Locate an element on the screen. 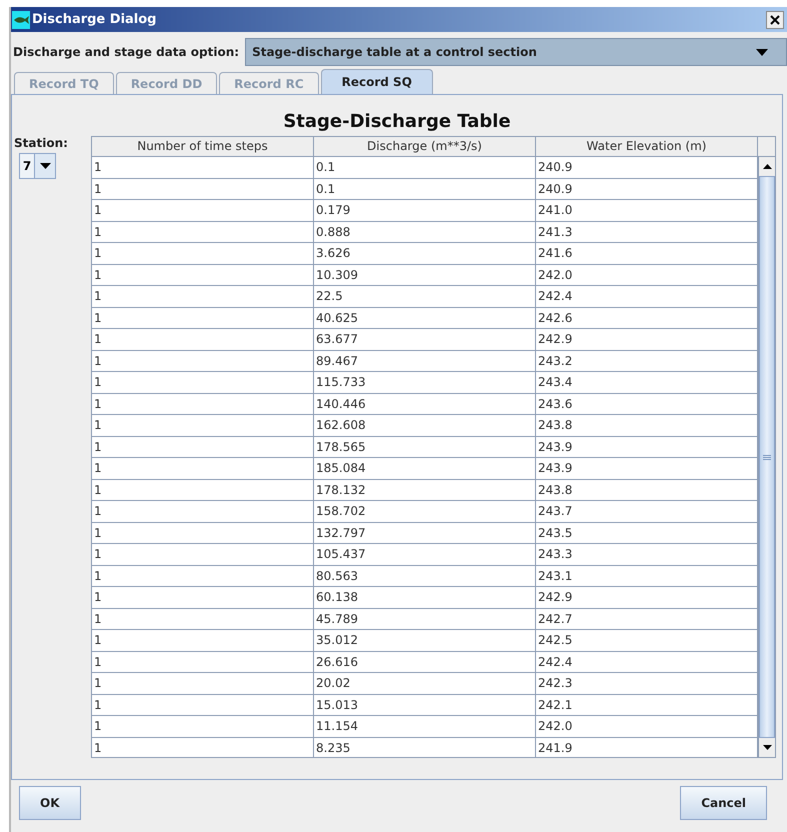  table-cell: 80.563 is located at coordinates (425, 576).